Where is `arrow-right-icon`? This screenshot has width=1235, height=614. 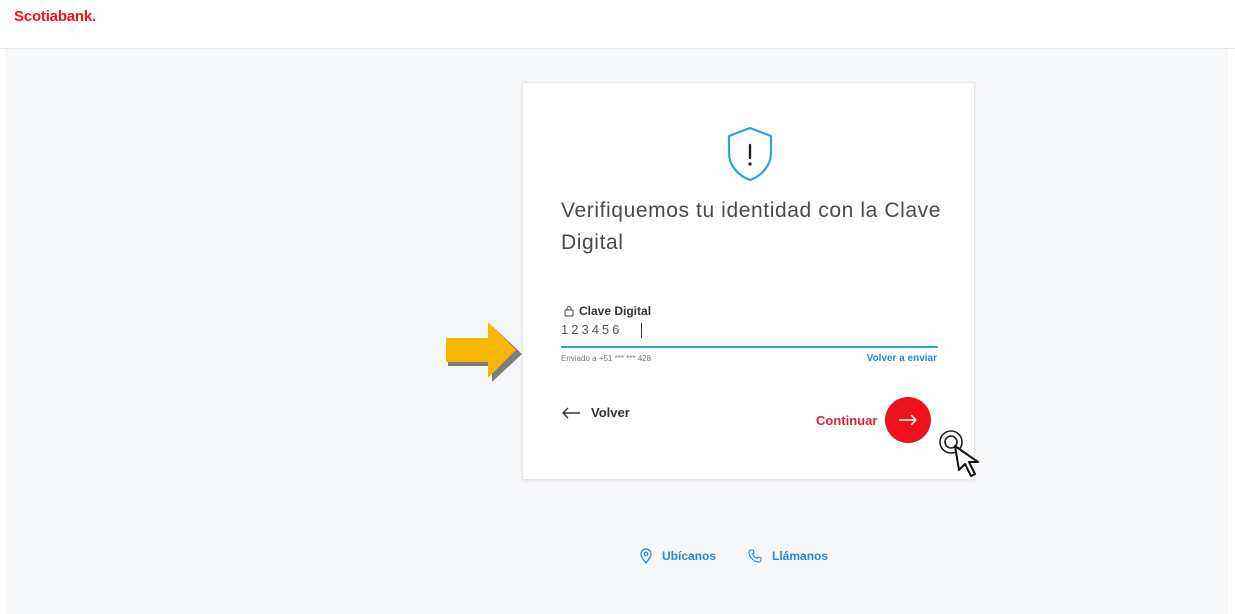
arrow-right-icon is located at coordinates (908, 420).